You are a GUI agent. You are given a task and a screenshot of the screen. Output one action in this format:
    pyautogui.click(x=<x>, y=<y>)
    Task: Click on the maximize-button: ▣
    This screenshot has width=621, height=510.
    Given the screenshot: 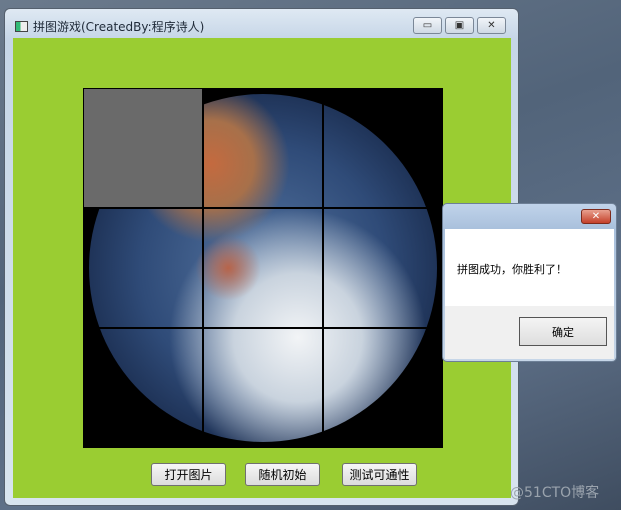 What is the action you would take?
    pyautogui.click(x=459, y=25)
    